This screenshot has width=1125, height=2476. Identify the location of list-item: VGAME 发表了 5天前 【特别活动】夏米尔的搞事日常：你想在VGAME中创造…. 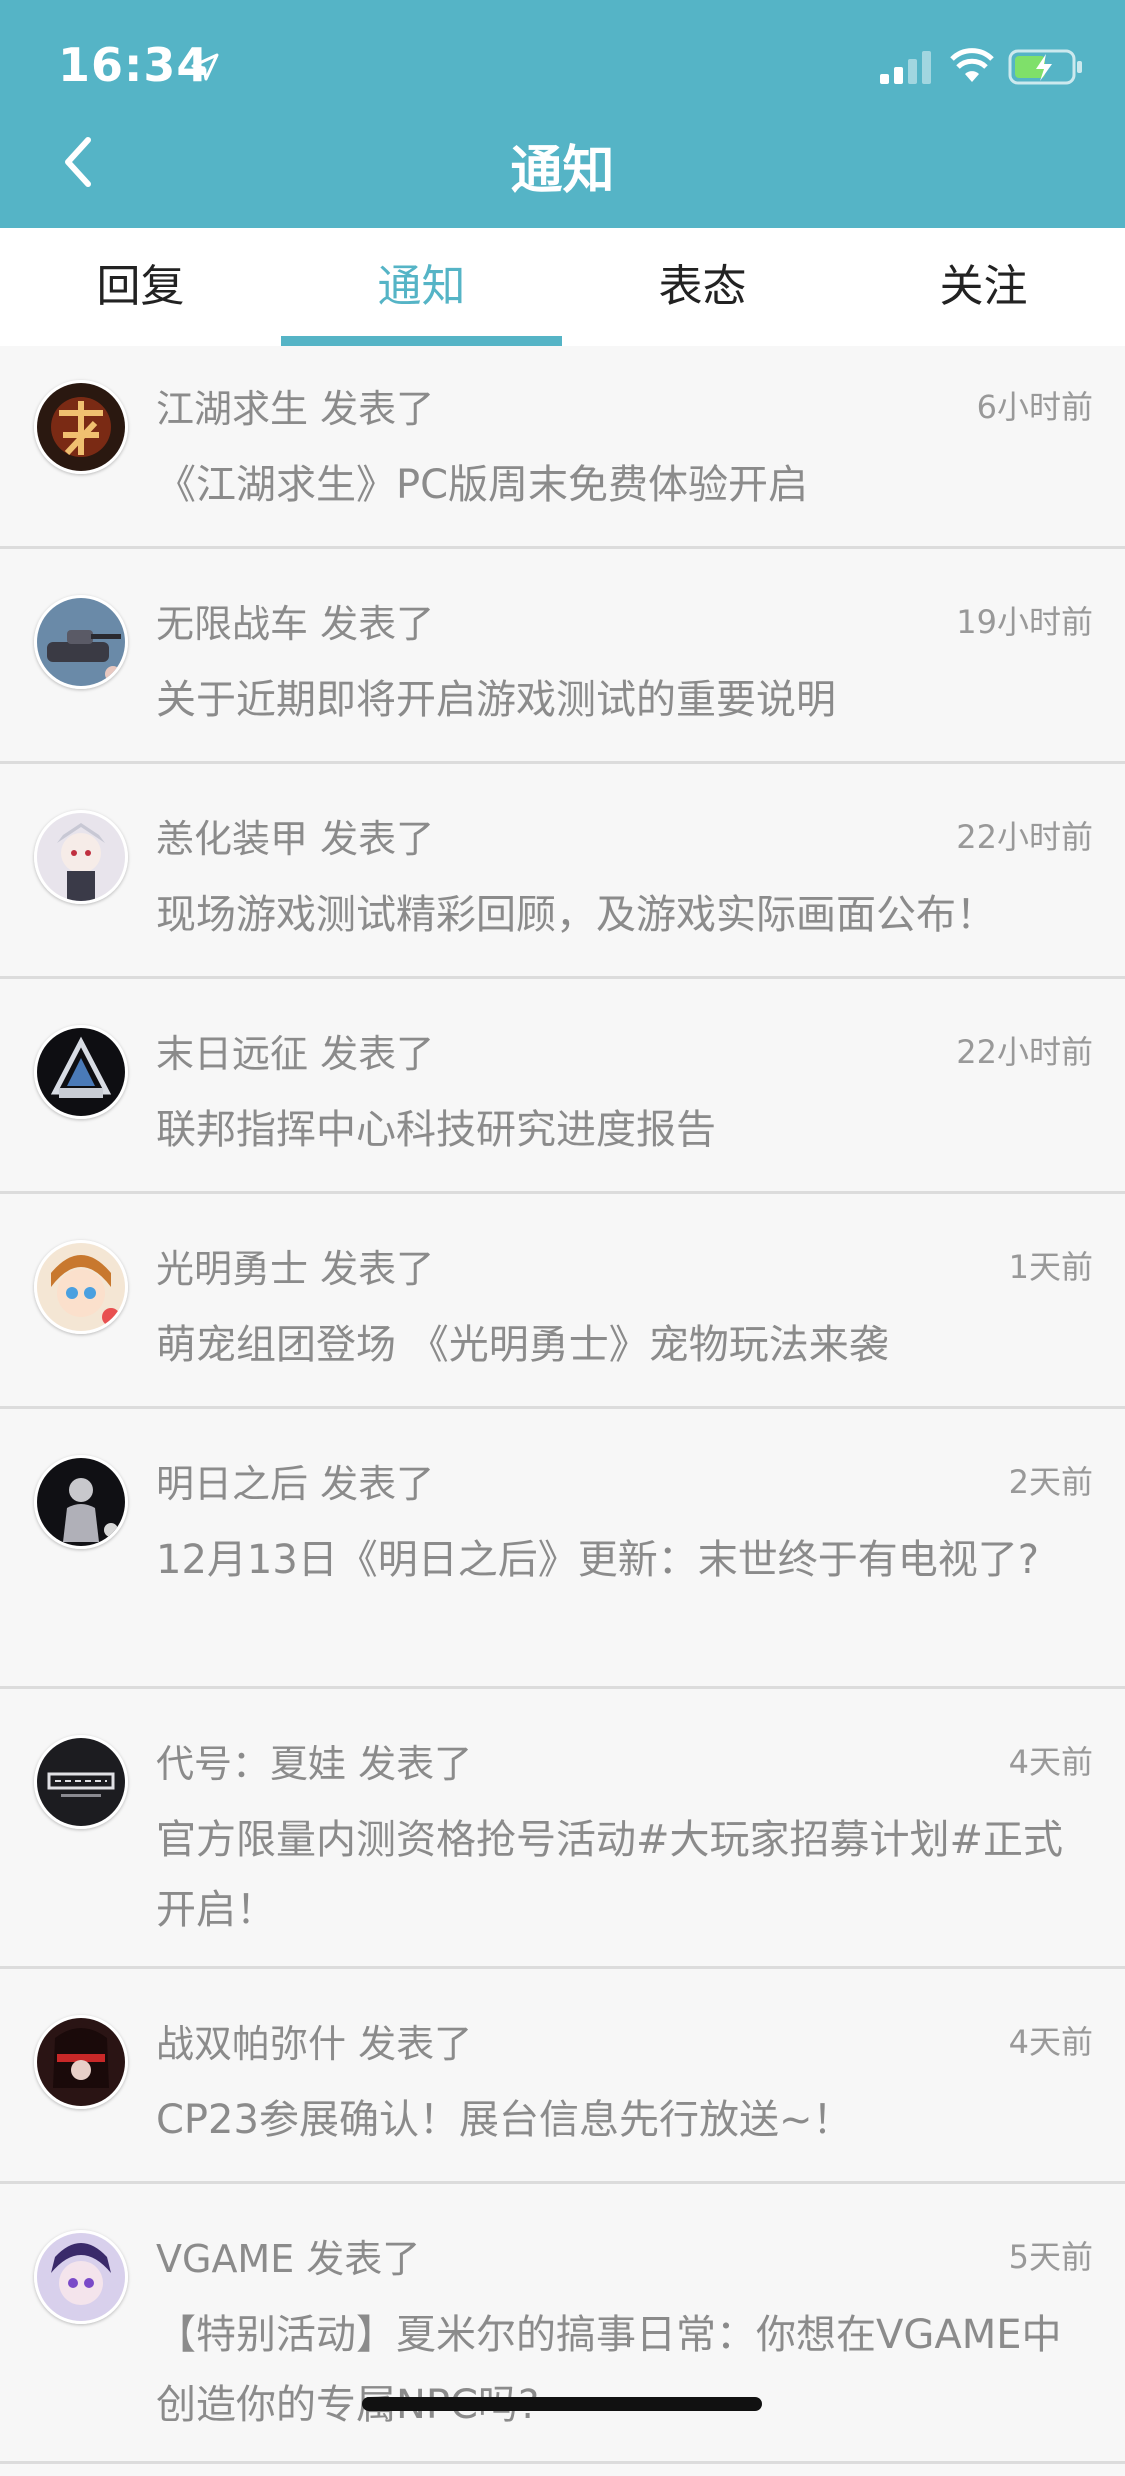
(562, 2330).